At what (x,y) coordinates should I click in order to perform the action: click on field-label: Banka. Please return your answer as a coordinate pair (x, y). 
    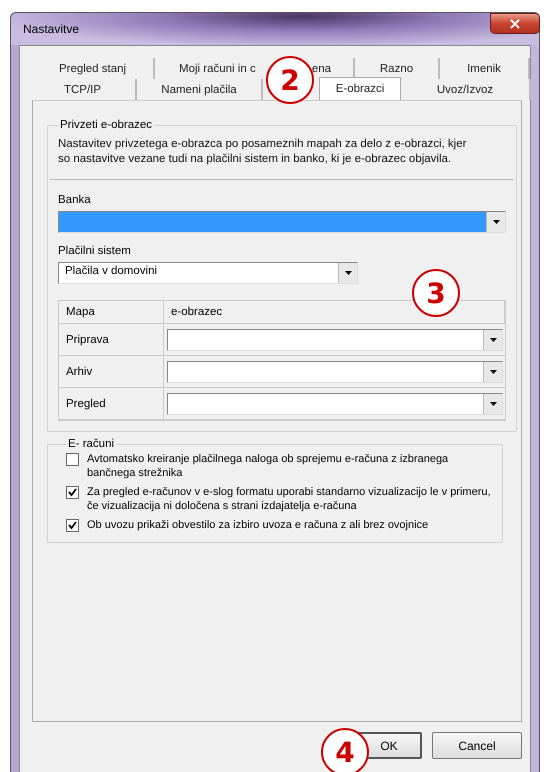
    Looking at the image, I should click on (75, 200).